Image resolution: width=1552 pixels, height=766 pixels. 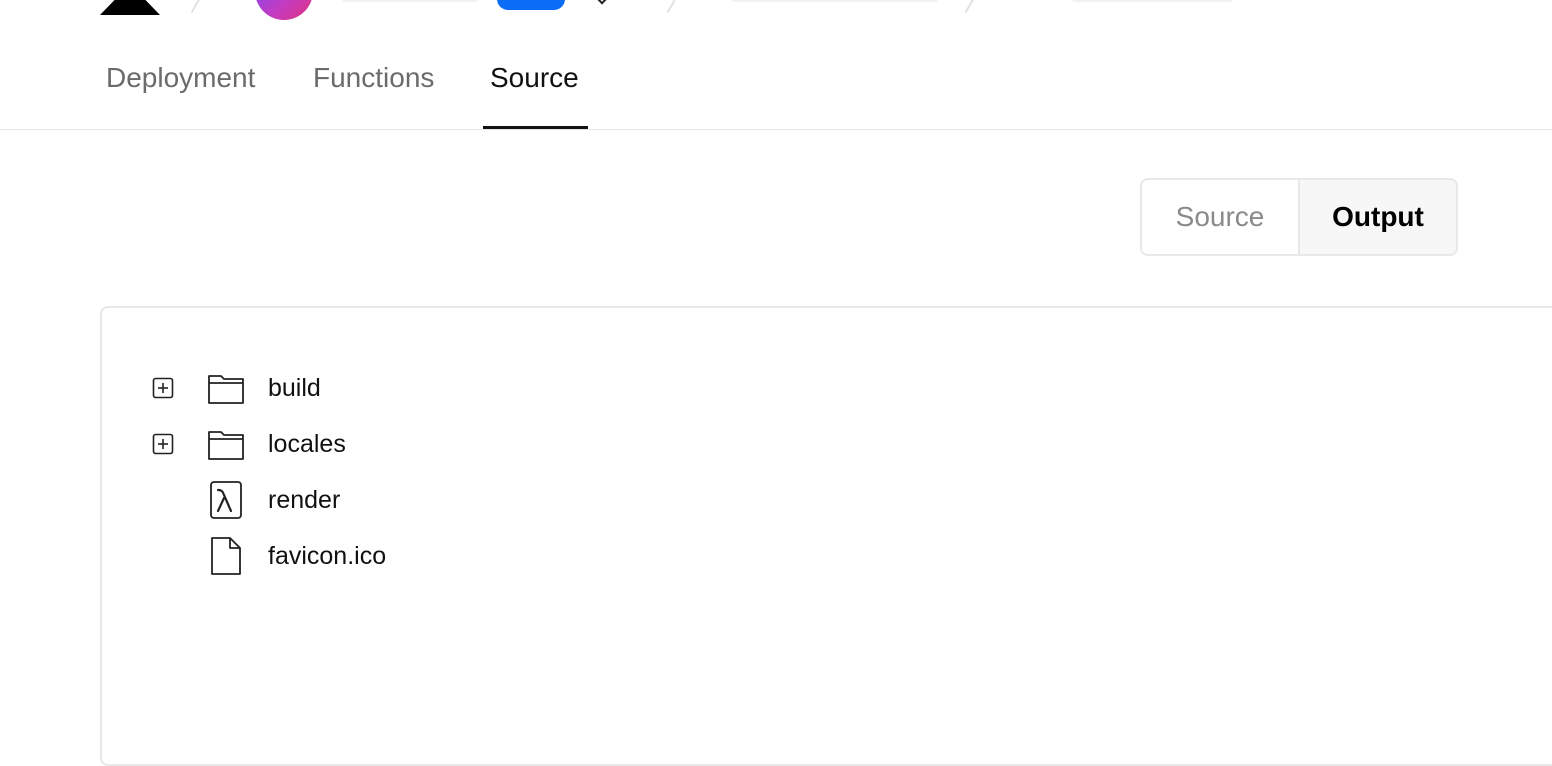 What do you see at coordinates (180, 78) in the screenshot?
I see `tab-deployment: Deployment` at bounding box center [180, 78].